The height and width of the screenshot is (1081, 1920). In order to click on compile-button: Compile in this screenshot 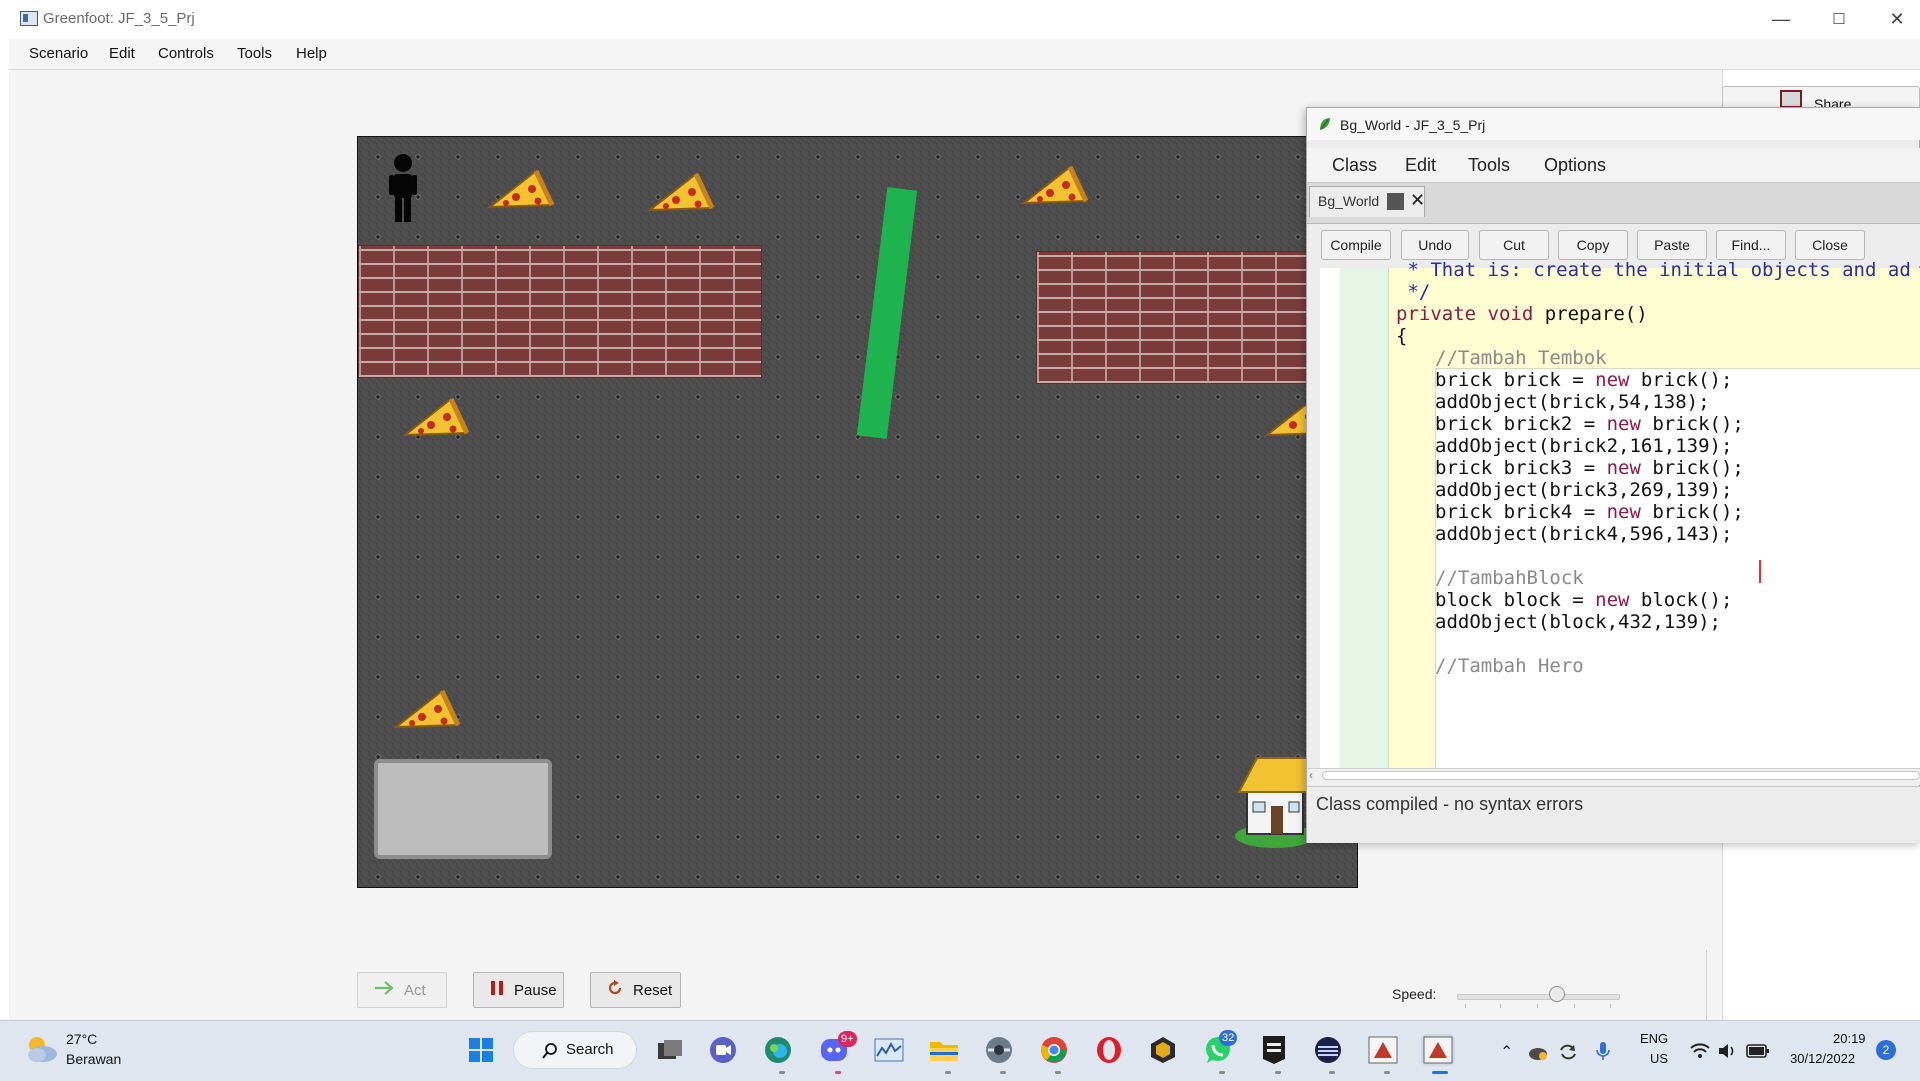, I will do `click(1356, 245)`.